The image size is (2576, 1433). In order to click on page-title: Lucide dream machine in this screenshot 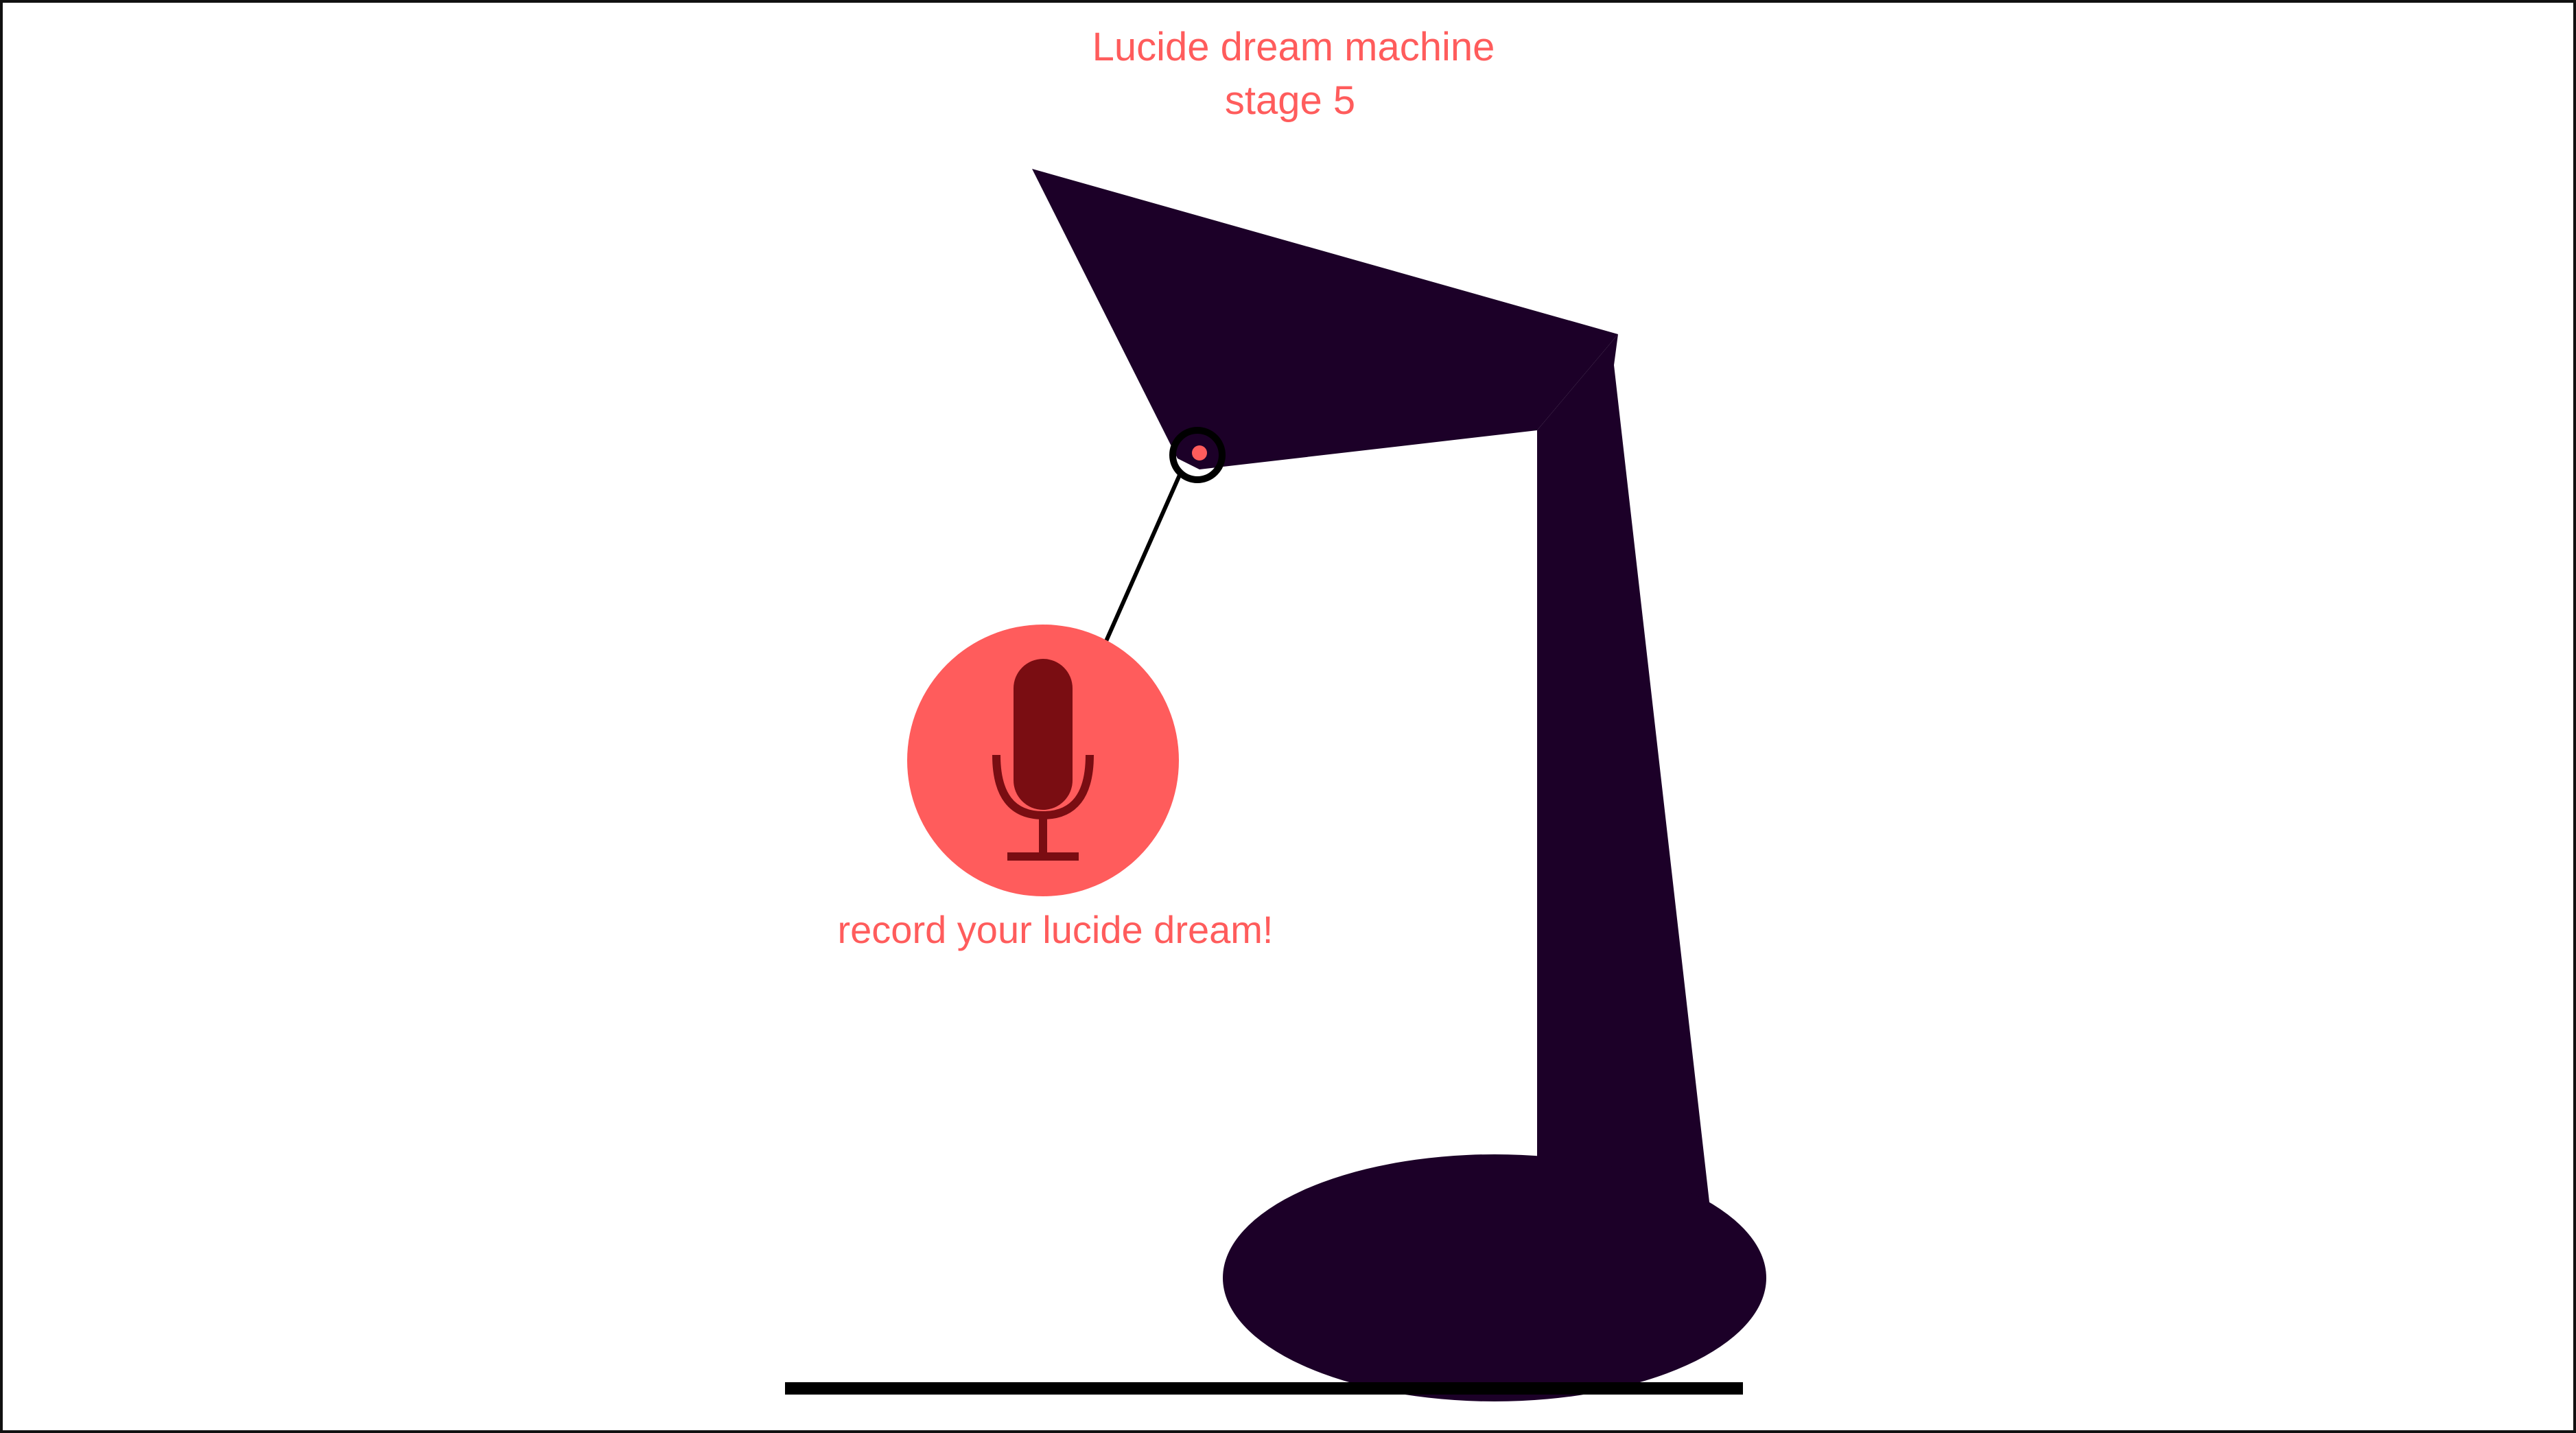, I will do `click(1293, 47)`.